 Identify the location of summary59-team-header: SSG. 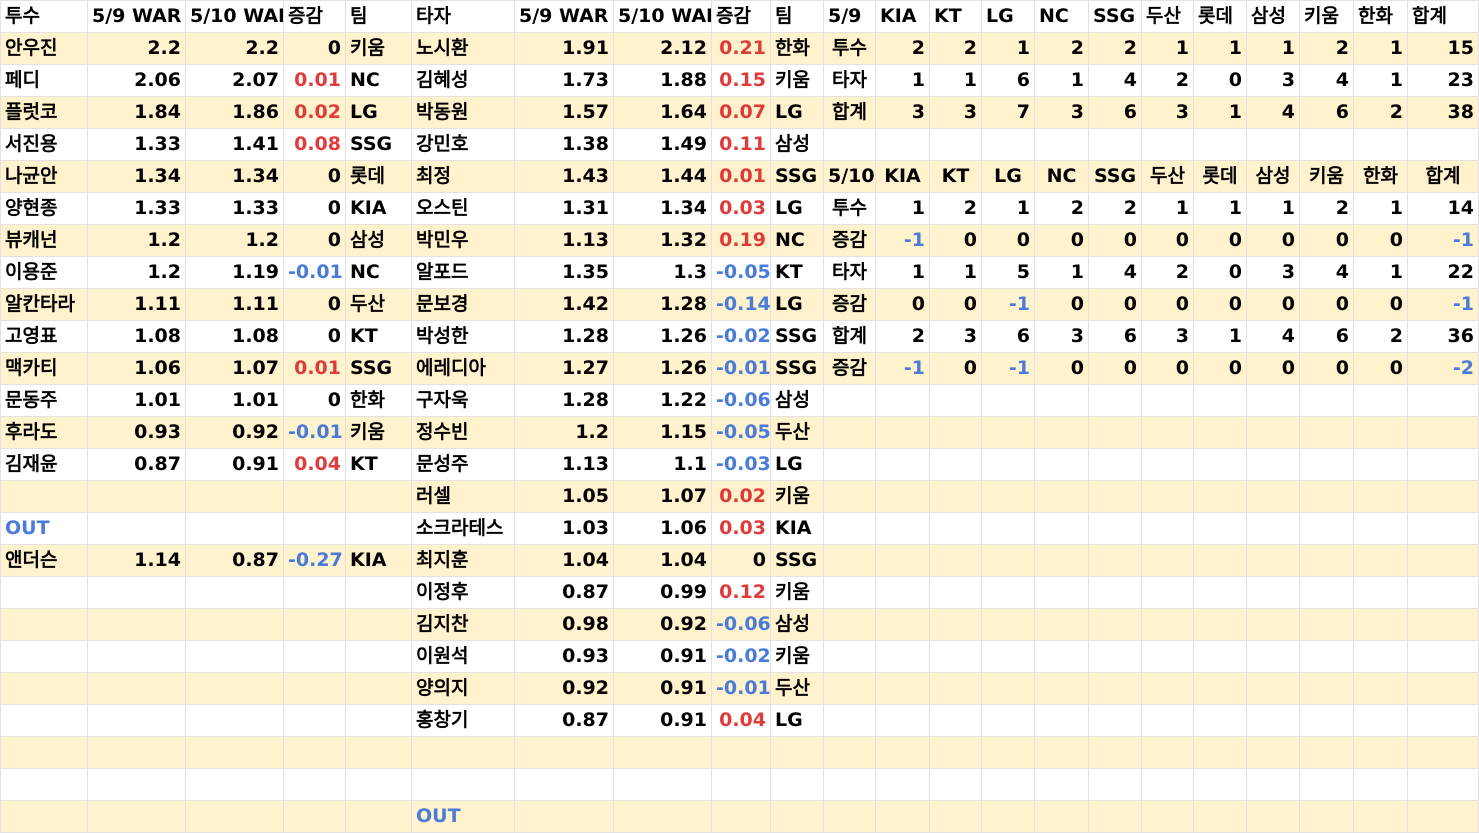
(1115, 16).